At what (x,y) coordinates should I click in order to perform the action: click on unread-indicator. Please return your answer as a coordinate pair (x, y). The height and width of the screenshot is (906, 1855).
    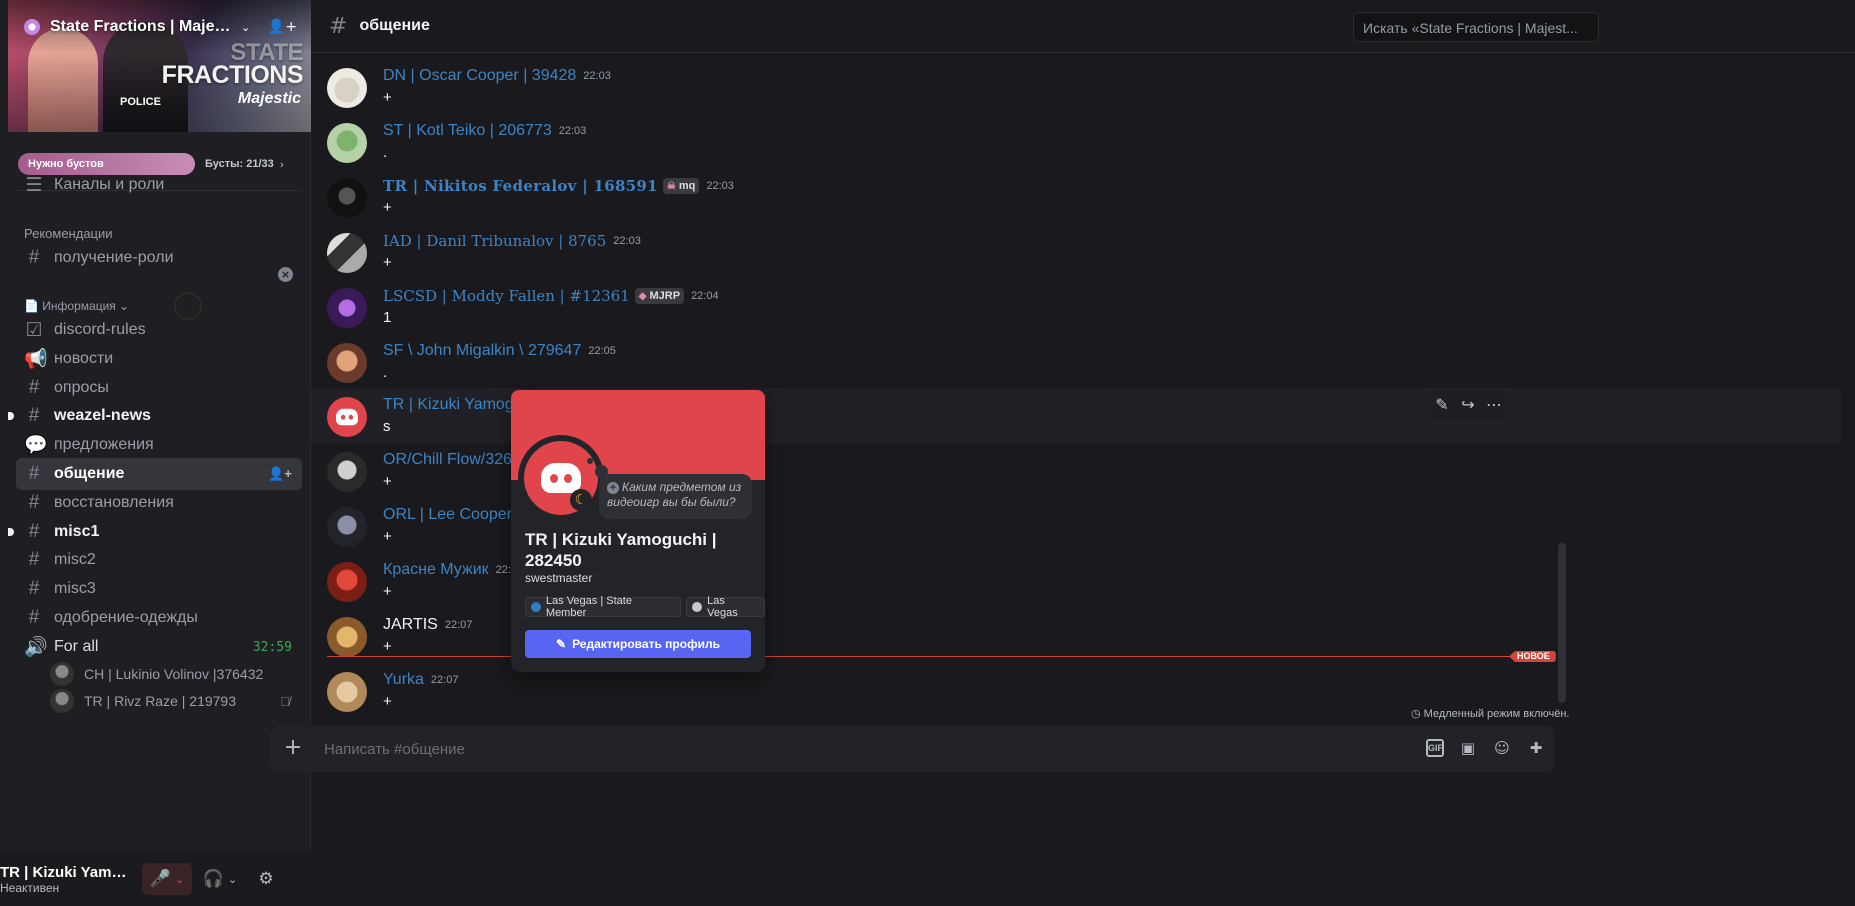
    Looking at the image, I should click on (11, 416).